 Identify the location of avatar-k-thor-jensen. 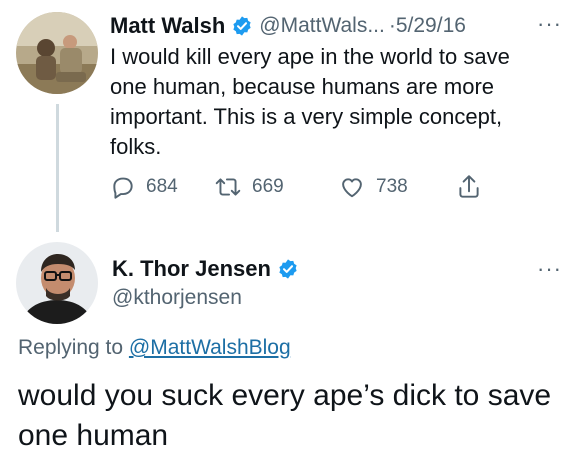
(57, 283).